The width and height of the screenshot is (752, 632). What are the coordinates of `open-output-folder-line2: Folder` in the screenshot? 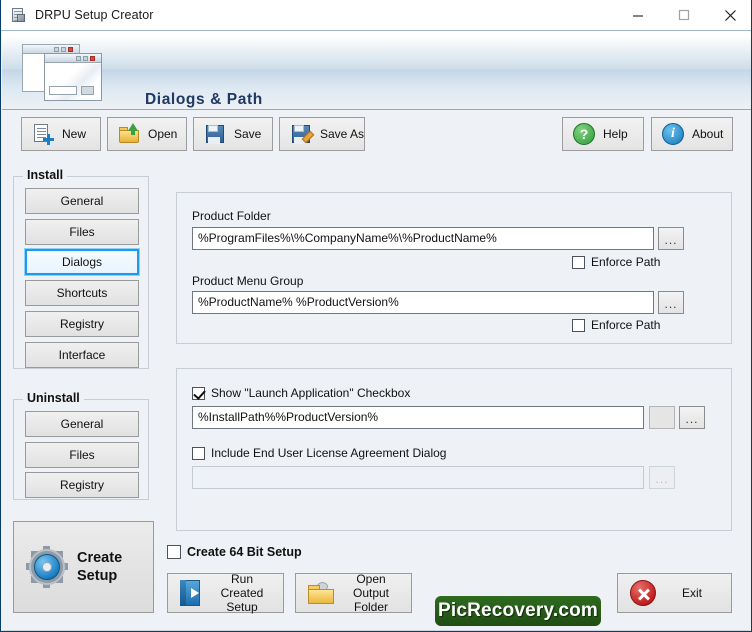 It's located at (370, 607).